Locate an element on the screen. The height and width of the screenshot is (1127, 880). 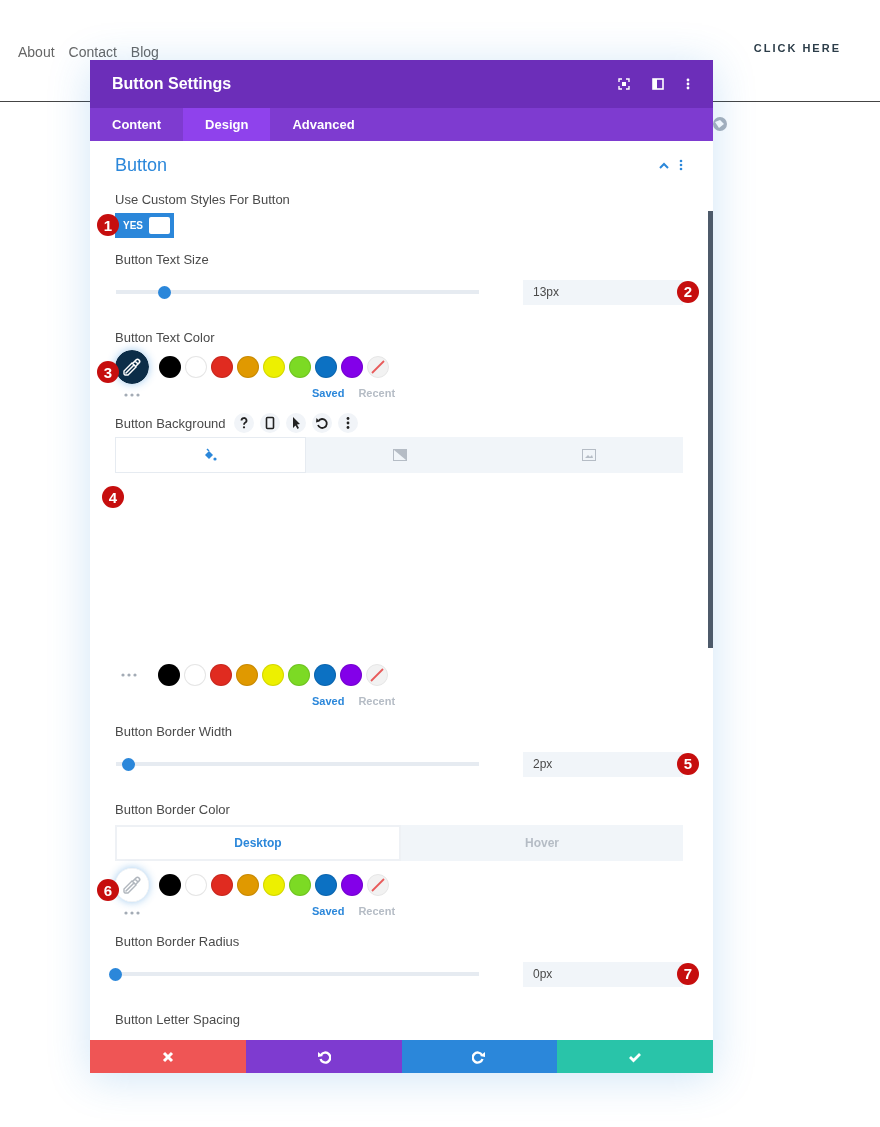
reset-icon is located at coordinates (321, 423).